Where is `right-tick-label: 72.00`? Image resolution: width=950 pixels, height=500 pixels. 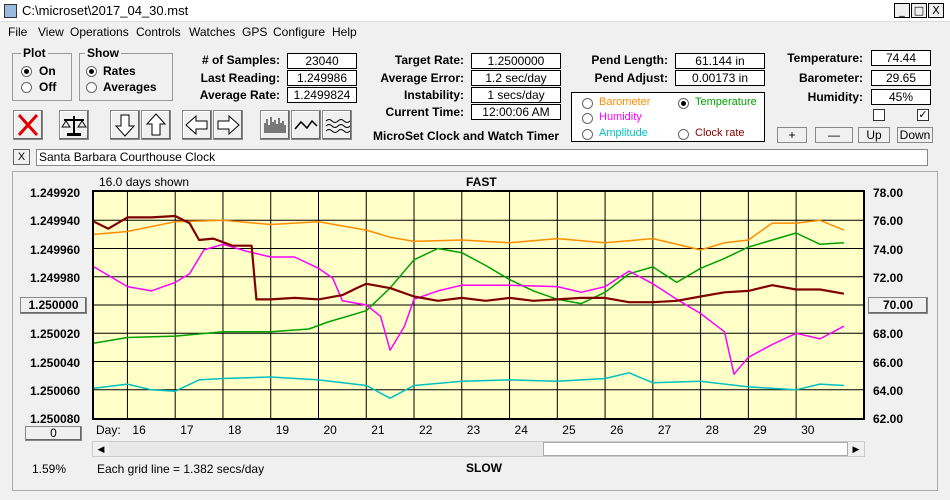
right-tick-label: 72.00 is located at coordinates (888, 277).